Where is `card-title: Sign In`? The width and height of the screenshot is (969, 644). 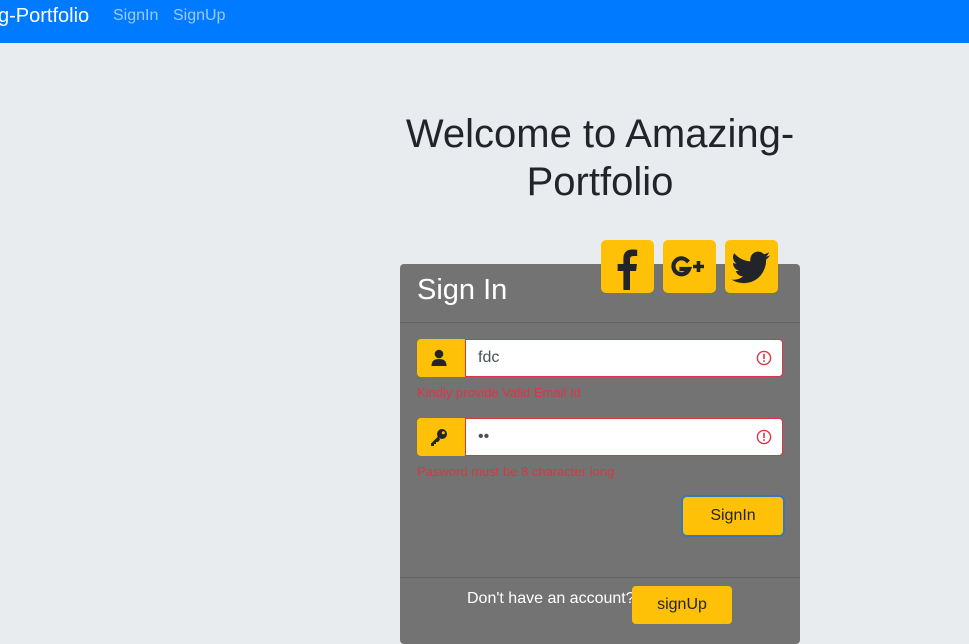 card-title: Sign In is located at coordinates (462, 290).